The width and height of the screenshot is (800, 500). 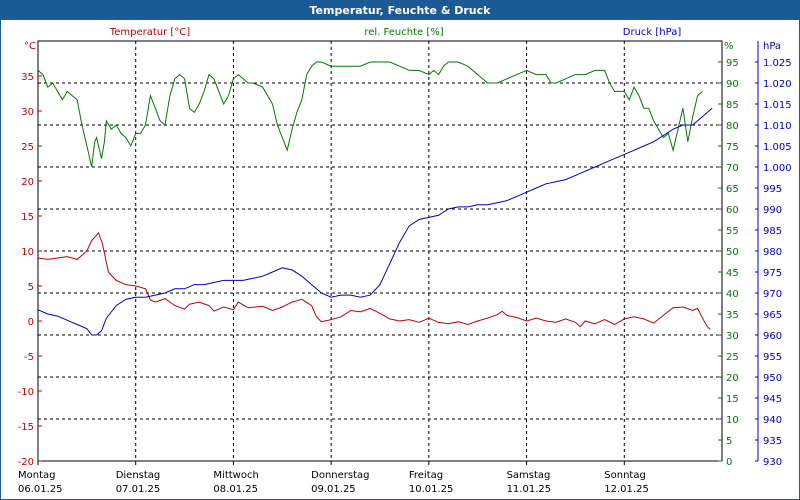 What do you see at coordinates (36, 475) in the screenshot?
I see `x-tick-weekday: Montag` at bounding box center [36, 475].